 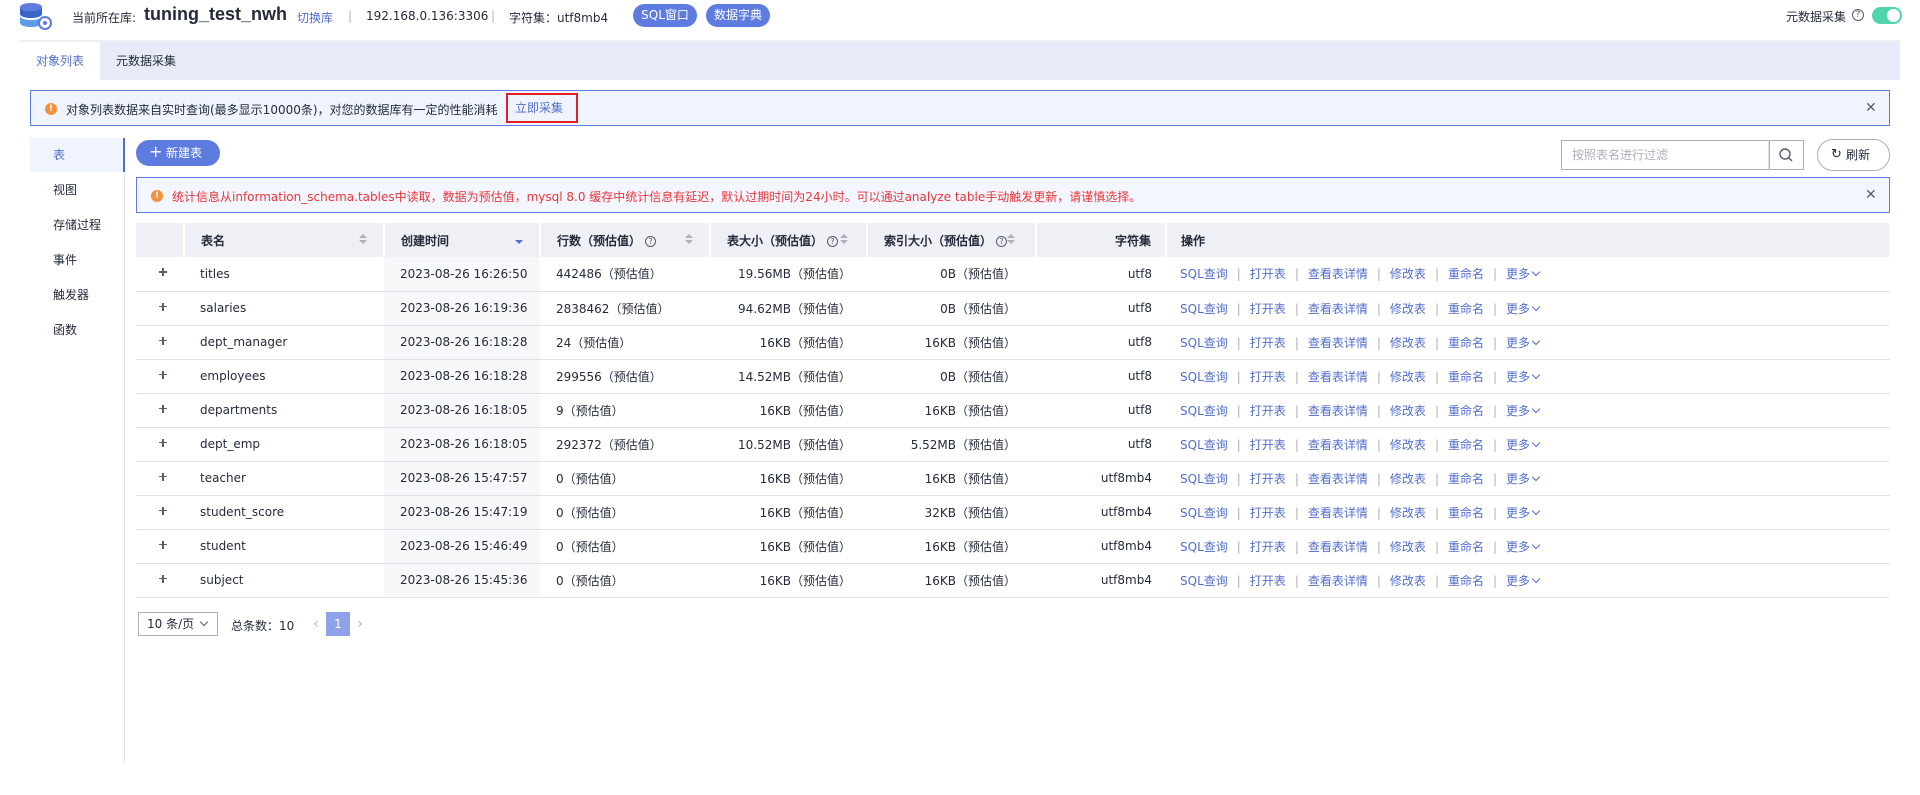 I want to click on column-header-name: 表名, so click(x=284, y=240).